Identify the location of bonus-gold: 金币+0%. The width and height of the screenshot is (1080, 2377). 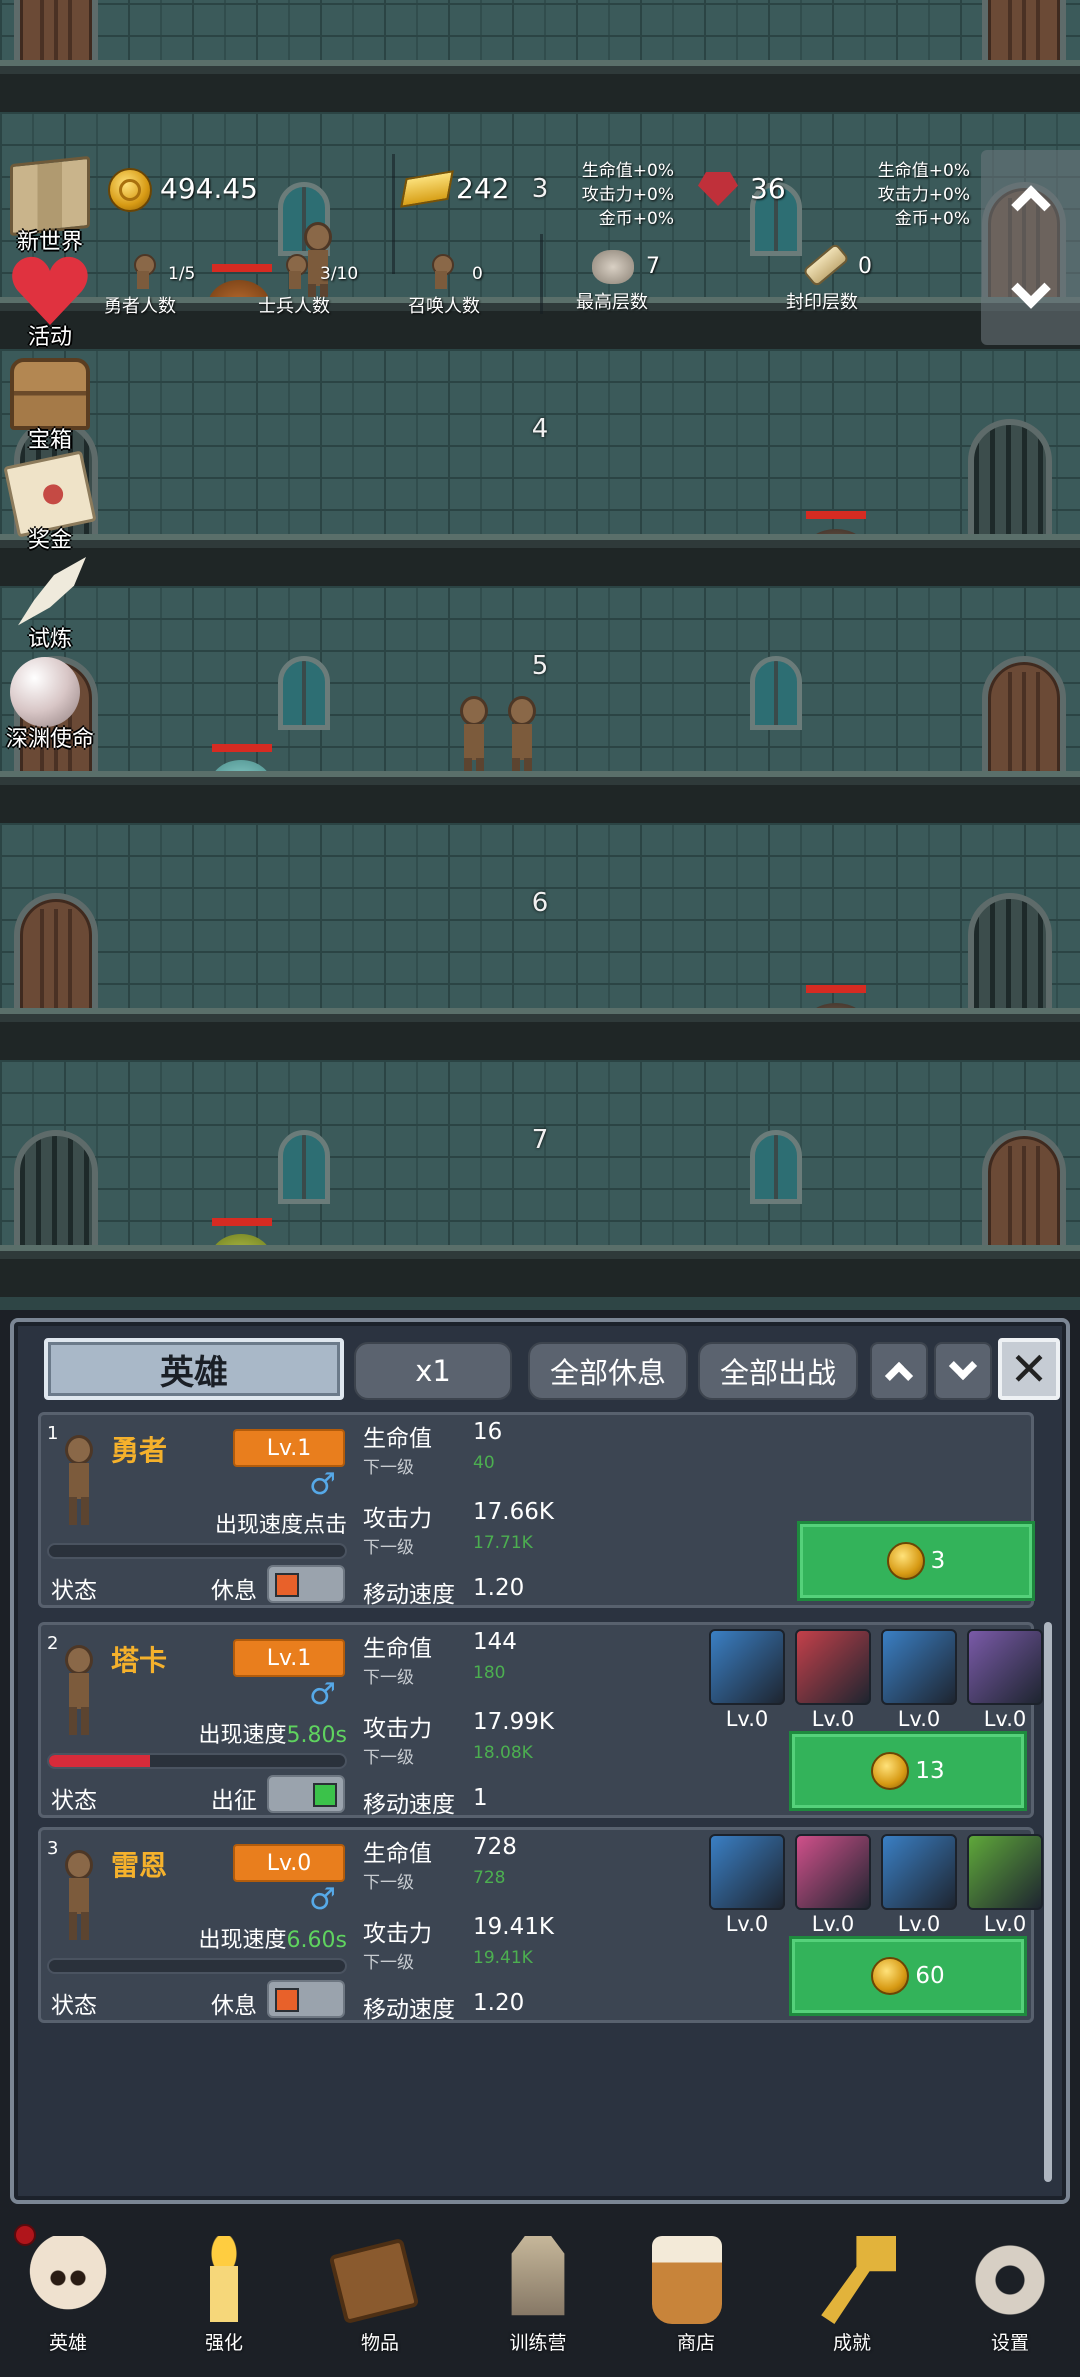
(932, 219).